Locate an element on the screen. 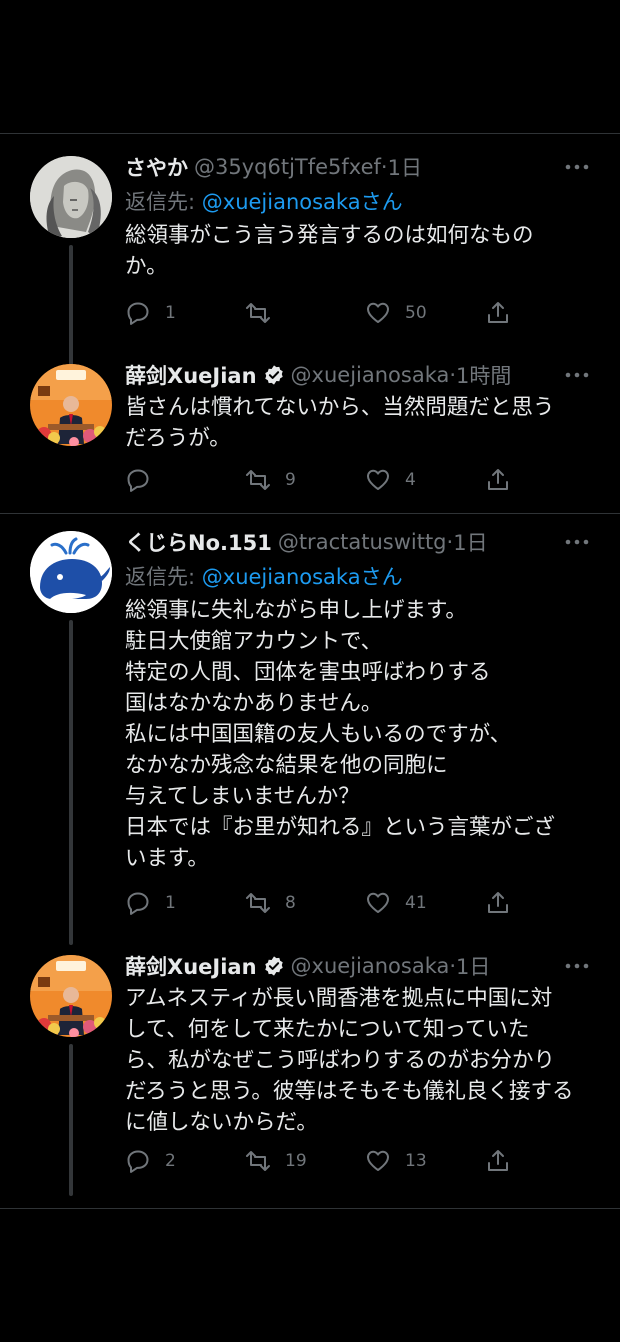 The width and height of the screenshot is (620, 1342). like-button: 50 is located at coordinates (425, 313).